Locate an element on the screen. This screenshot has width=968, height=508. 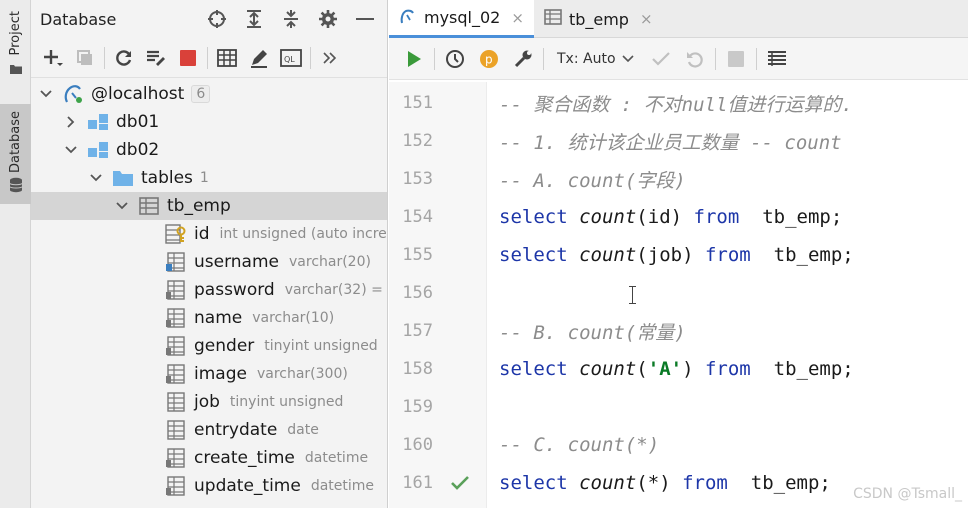
argument: * is located at coordinates (653, 483).